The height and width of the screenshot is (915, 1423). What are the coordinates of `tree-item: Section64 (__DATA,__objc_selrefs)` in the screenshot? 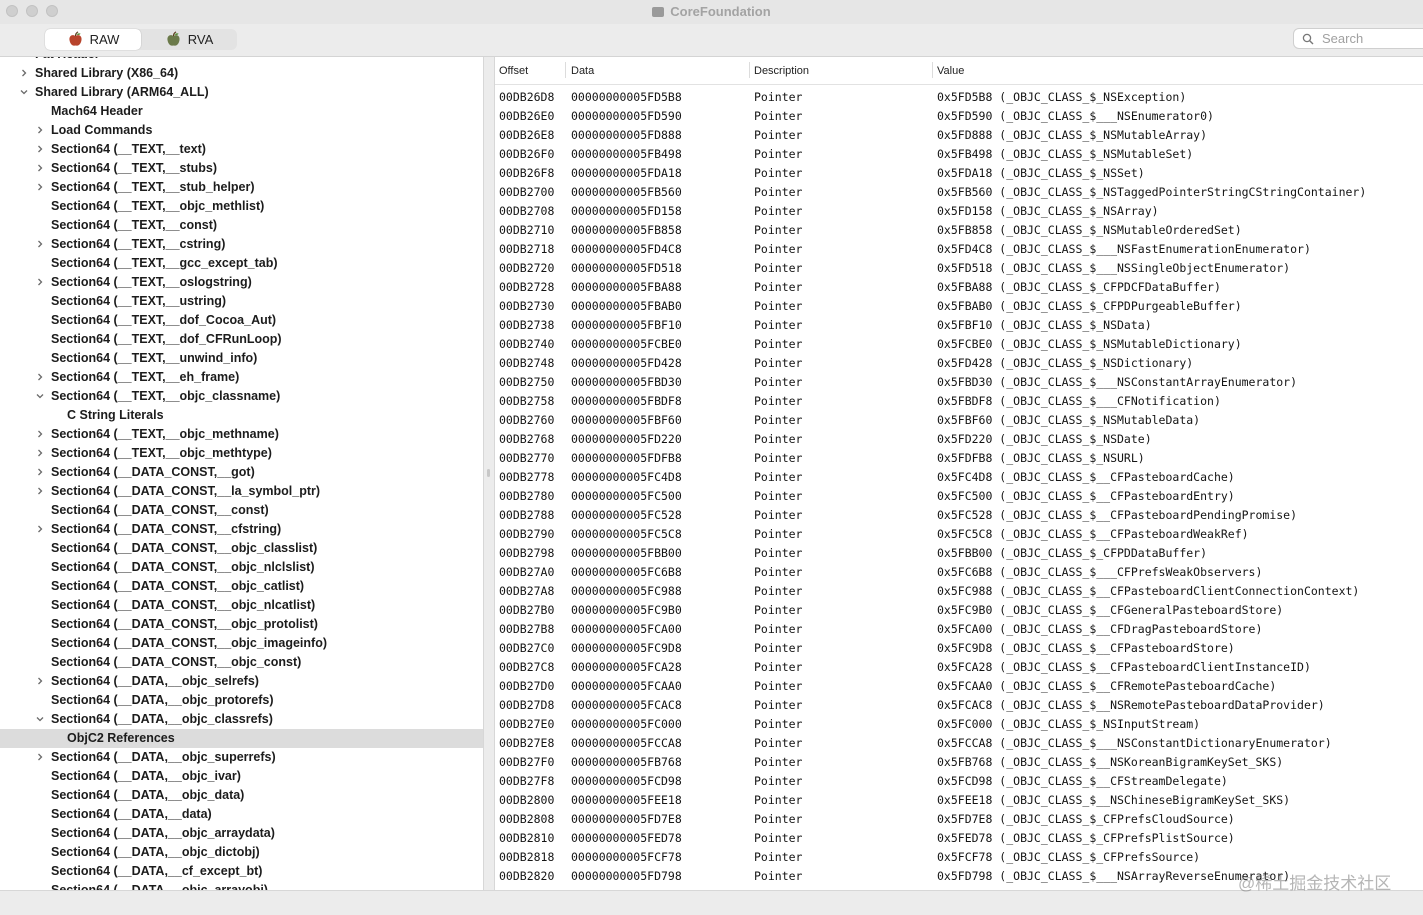 It's located at (241, 681).